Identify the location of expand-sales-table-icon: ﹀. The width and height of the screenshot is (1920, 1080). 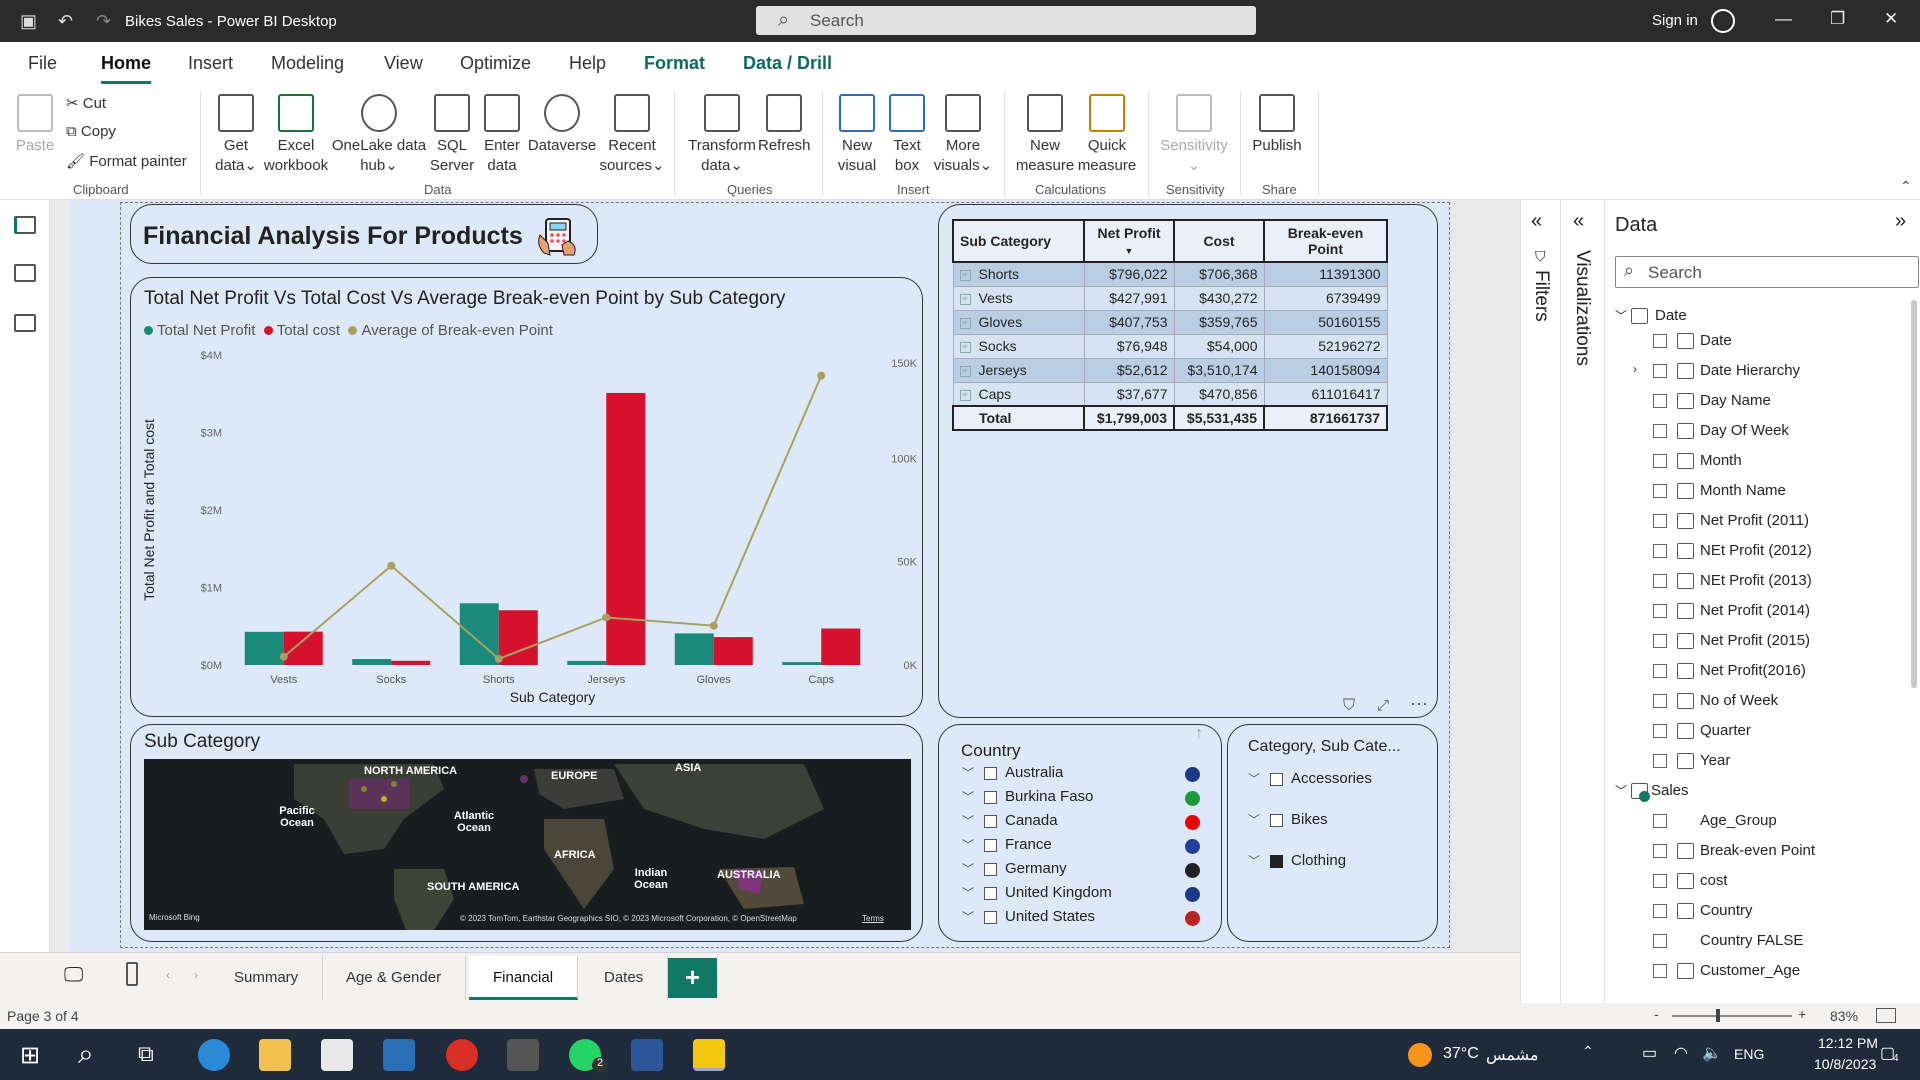
(1621, 790).